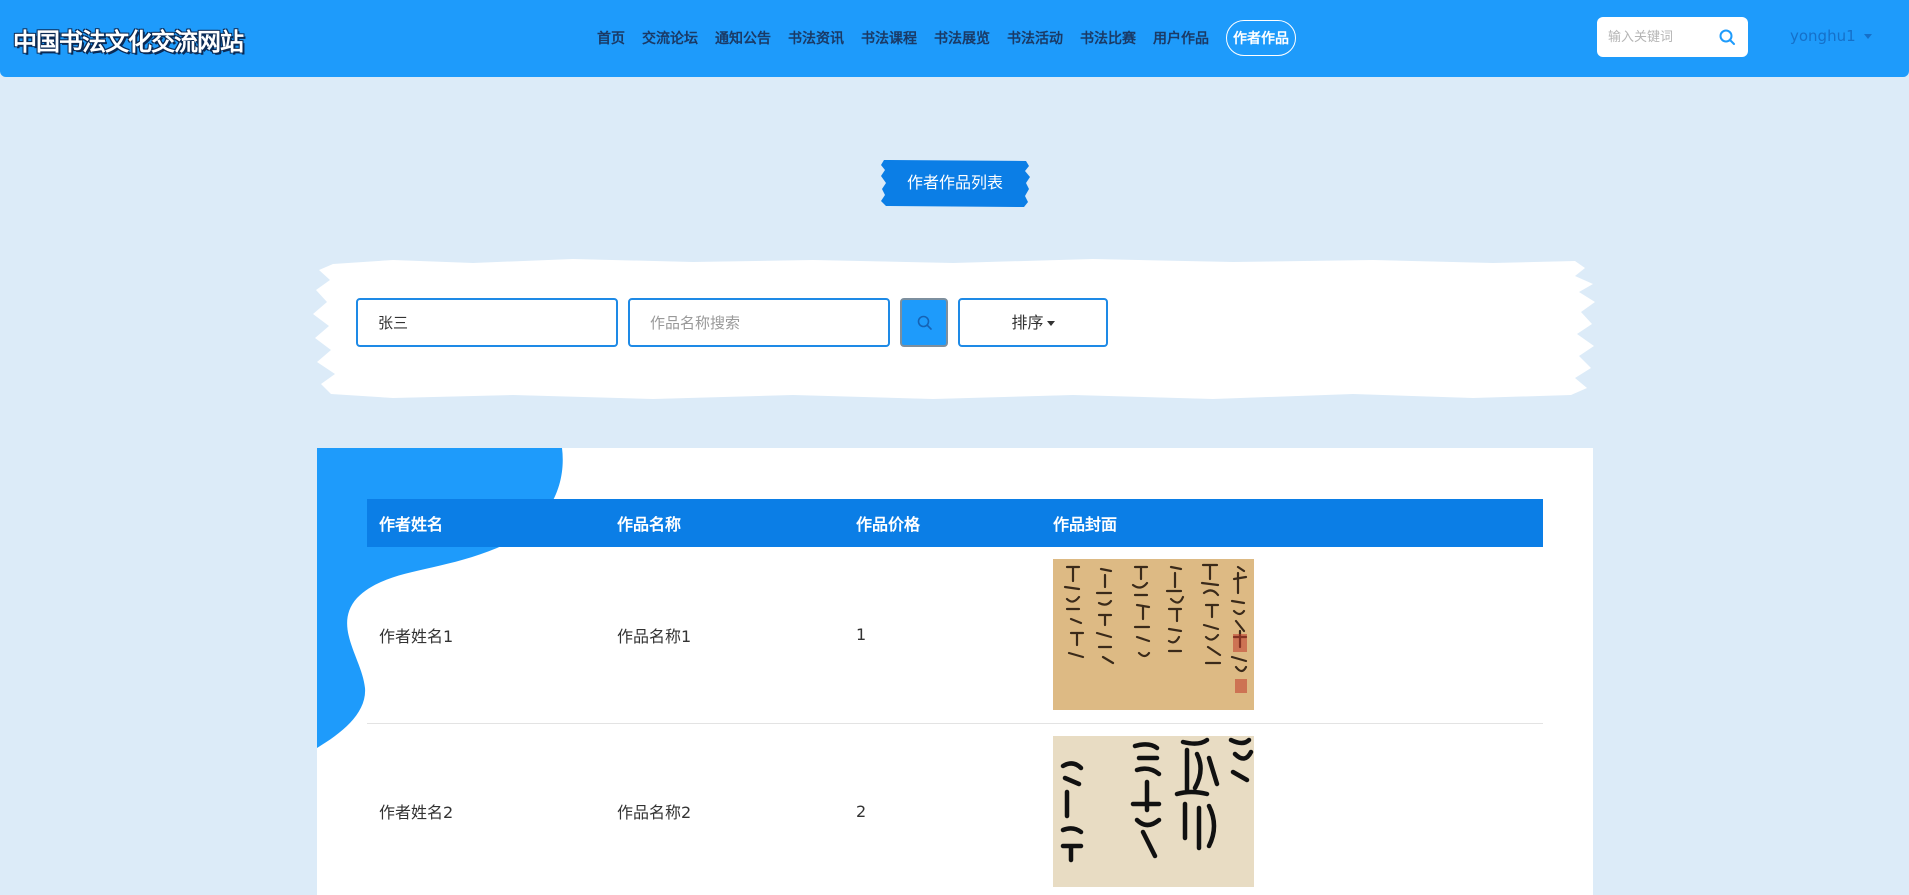  What do you see at coordinates (1292, 523) in the screenshot?
I see `column-header-cover: 作品封面` at bounding box center [1292, 523].